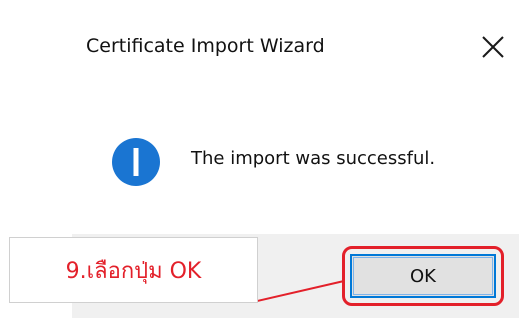 The width and height of the screenshot is (519, 318). What do you see at coordinates (205, 46) in the screenshot?
I see `dialog-title: Certificate Import Wizard` at bounding box center [205, 46].